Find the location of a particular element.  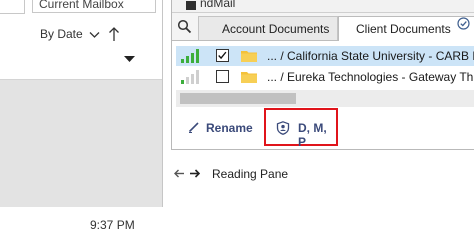

dmp-button-label: D, M, P is located at coordinates (312, 135).